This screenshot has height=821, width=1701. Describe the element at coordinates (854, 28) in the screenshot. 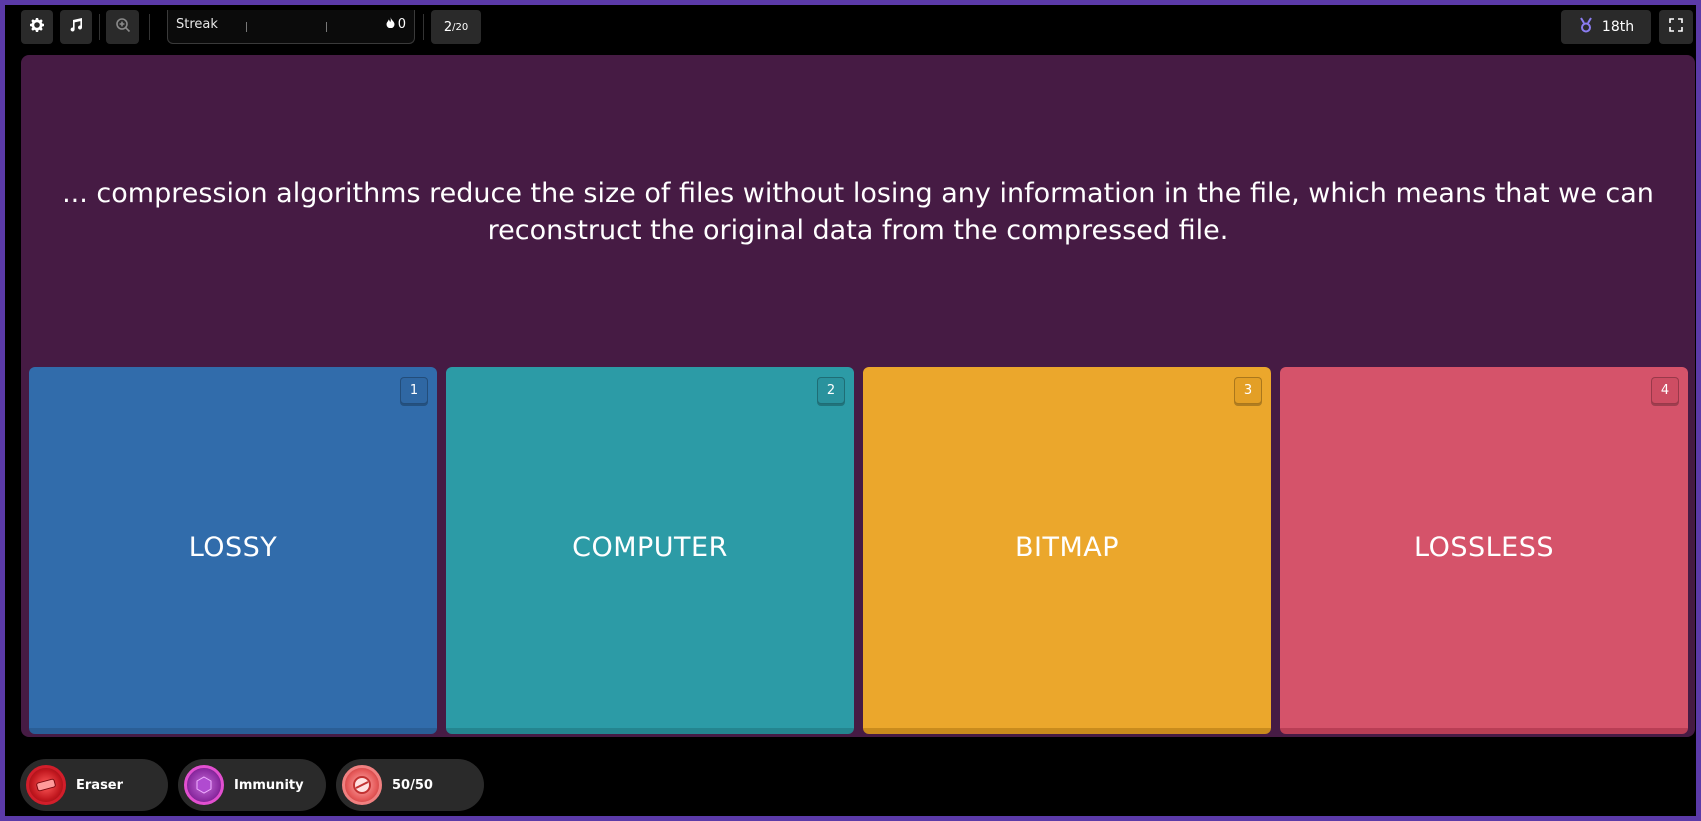

I see `top-bar: Streak 0 2/20 18th` at that location.